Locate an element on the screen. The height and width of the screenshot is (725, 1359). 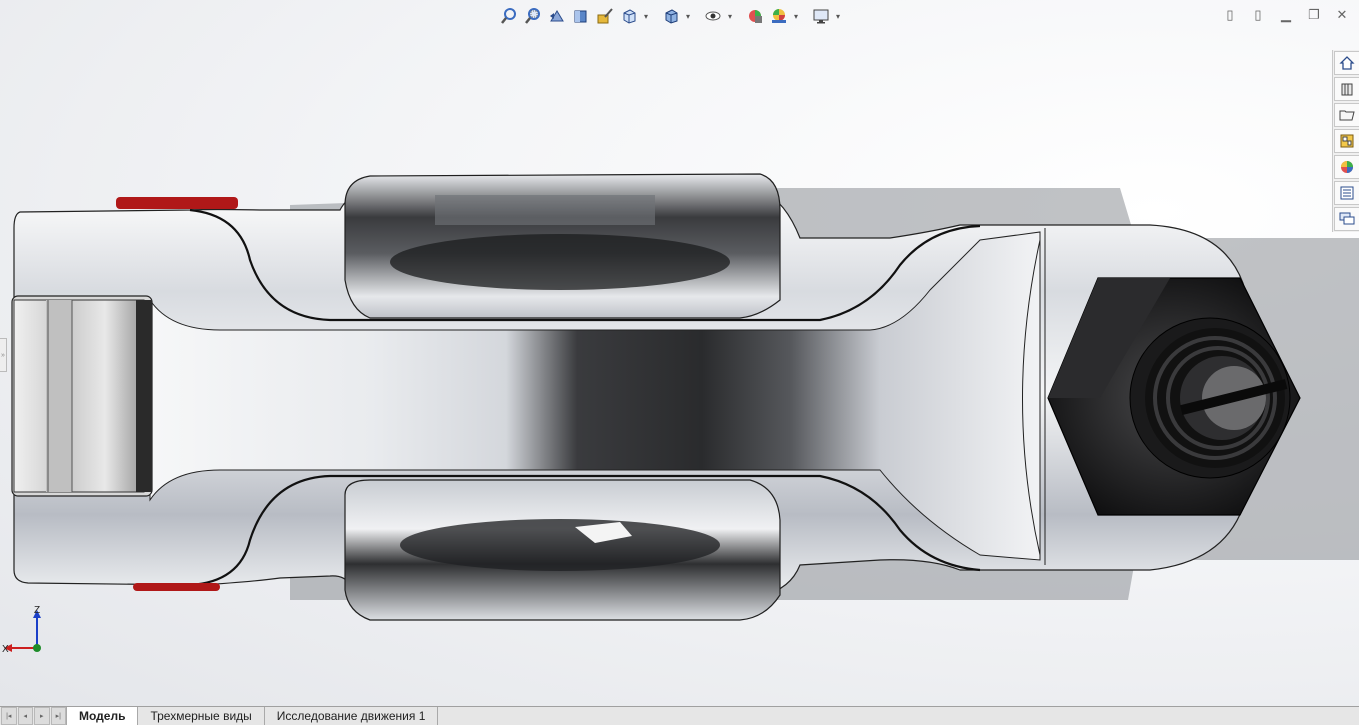
zoom-to-fit-icon is located at coordinates (509, 16).